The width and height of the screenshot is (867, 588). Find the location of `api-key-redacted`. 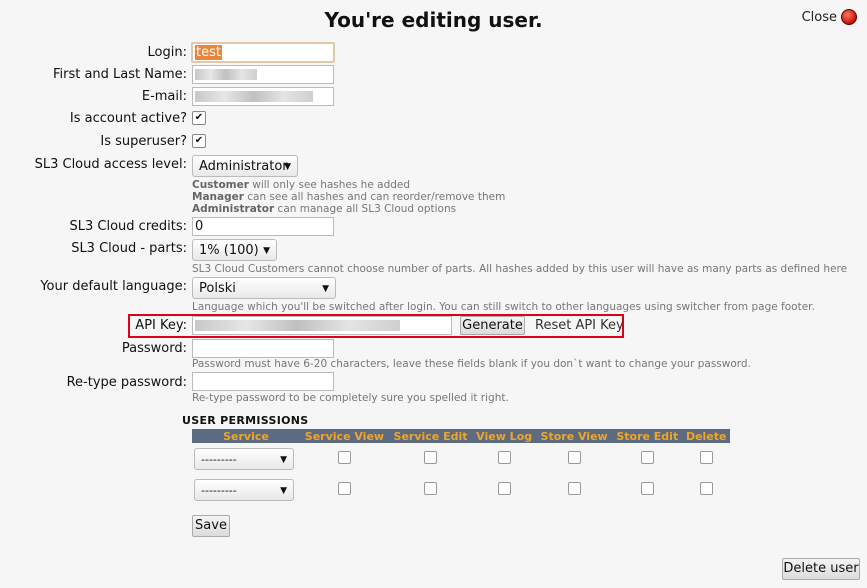

api-key-redacted is located at coordinates (297, 325).